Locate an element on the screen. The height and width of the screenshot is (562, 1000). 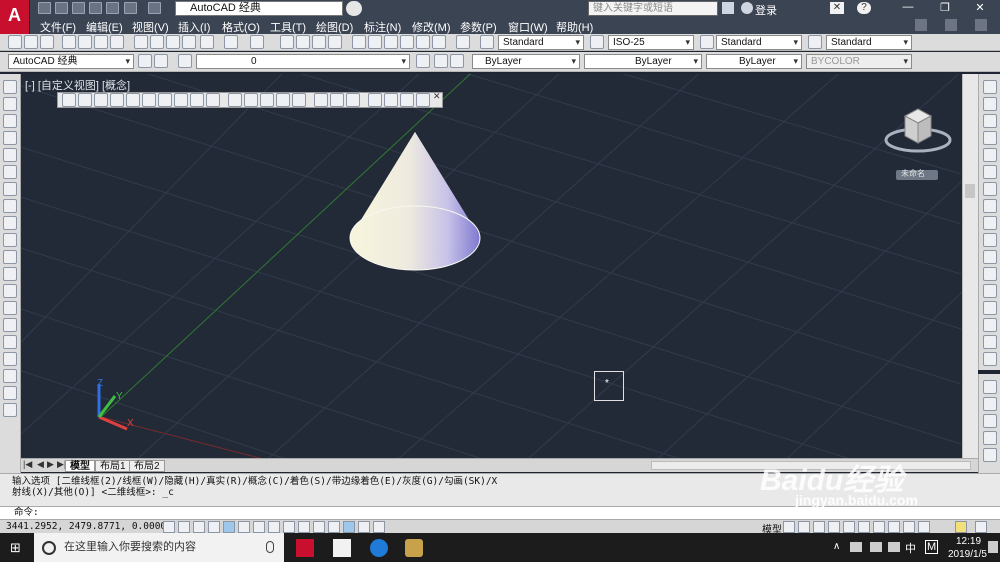
copy-object-icon is located at coordinates (990, 104).